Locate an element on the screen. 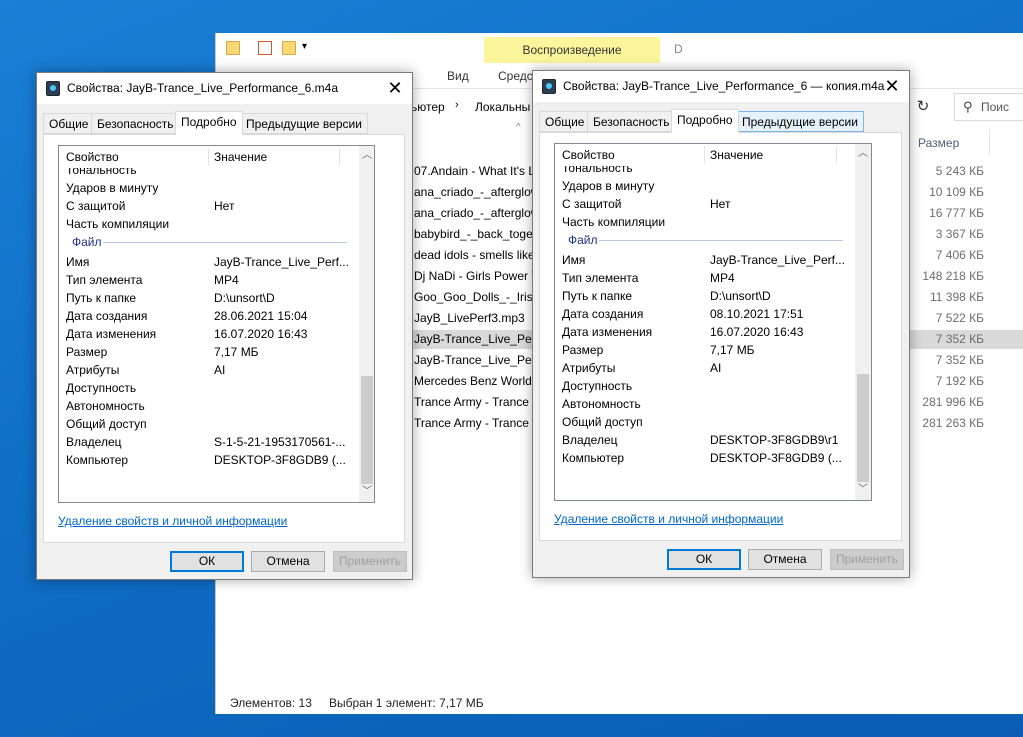  property-name: Ударов в минуту is located at coordinates (608, 186).